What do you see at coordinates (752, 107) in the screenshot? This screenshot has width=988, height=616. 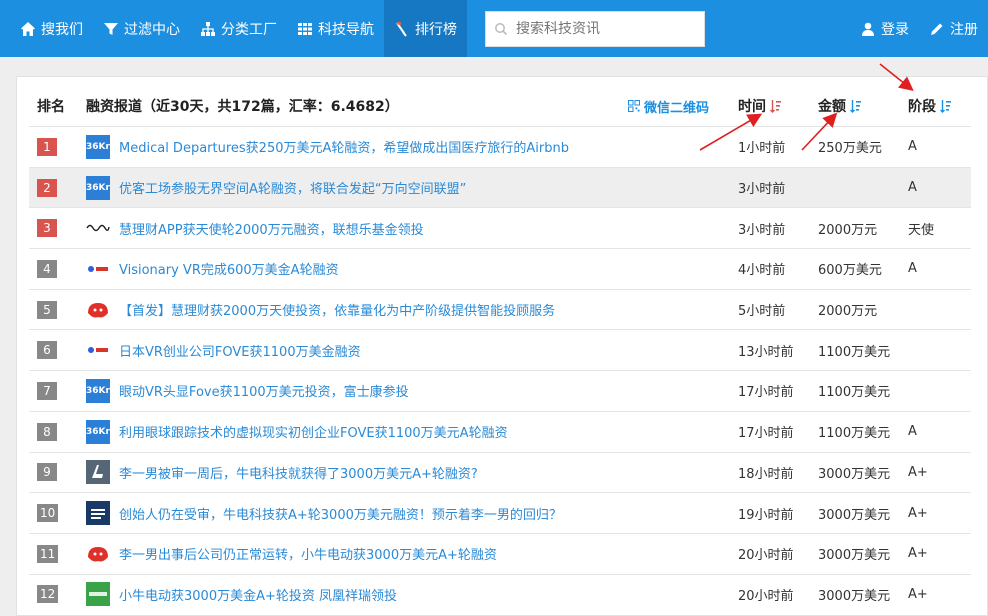 I see `header-time-label: 时间` at bounding box center [752, 107].